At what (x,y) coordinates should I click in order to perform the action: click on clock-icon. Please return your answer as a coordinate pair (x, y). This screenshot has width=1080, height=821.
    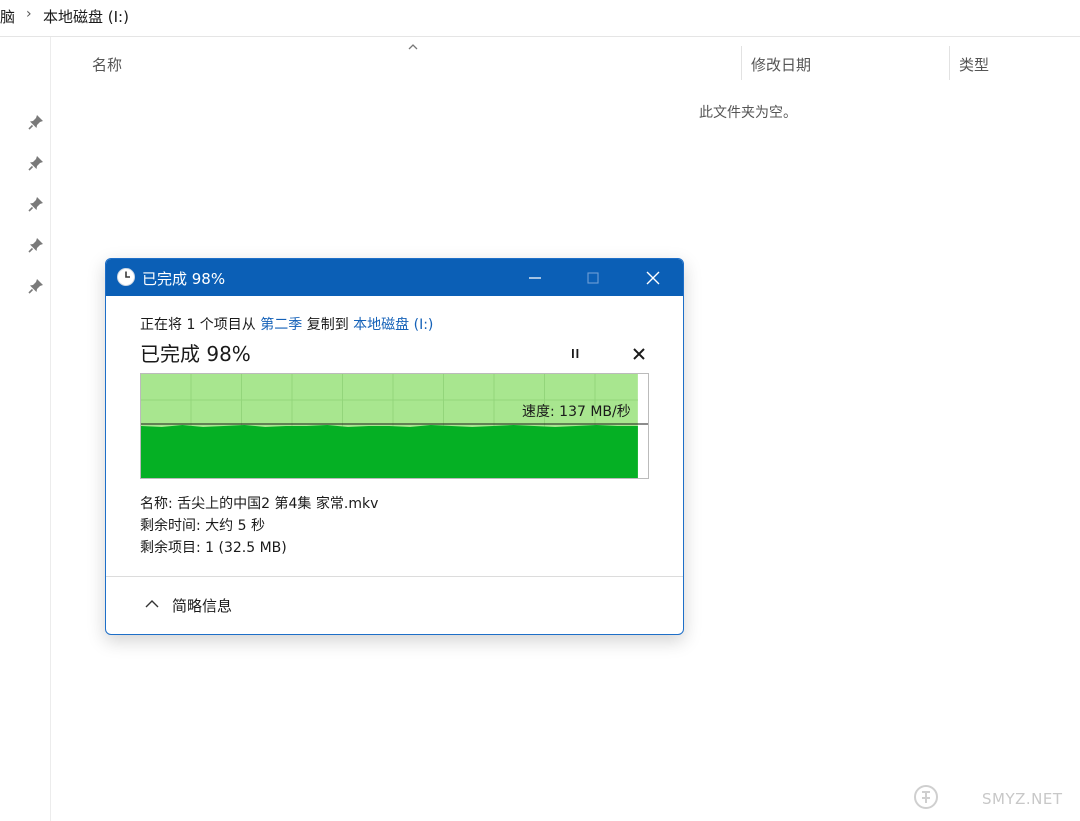
    Looking at the image, I should click on (126, 277).